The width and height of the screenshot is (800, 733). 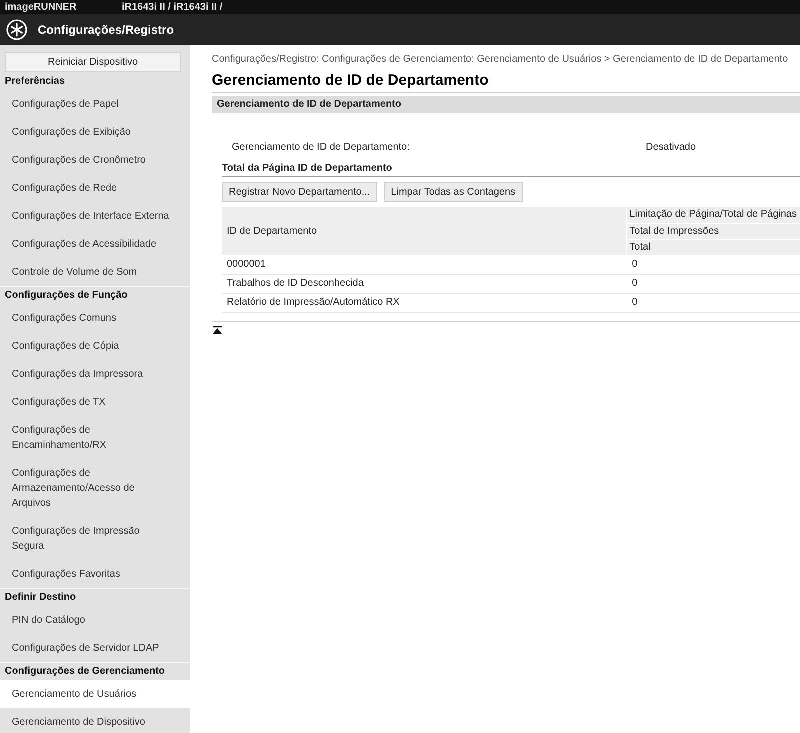 I want to click on sidebar-item: Configurações de Acessibilidade, so click(x=95, y=244).